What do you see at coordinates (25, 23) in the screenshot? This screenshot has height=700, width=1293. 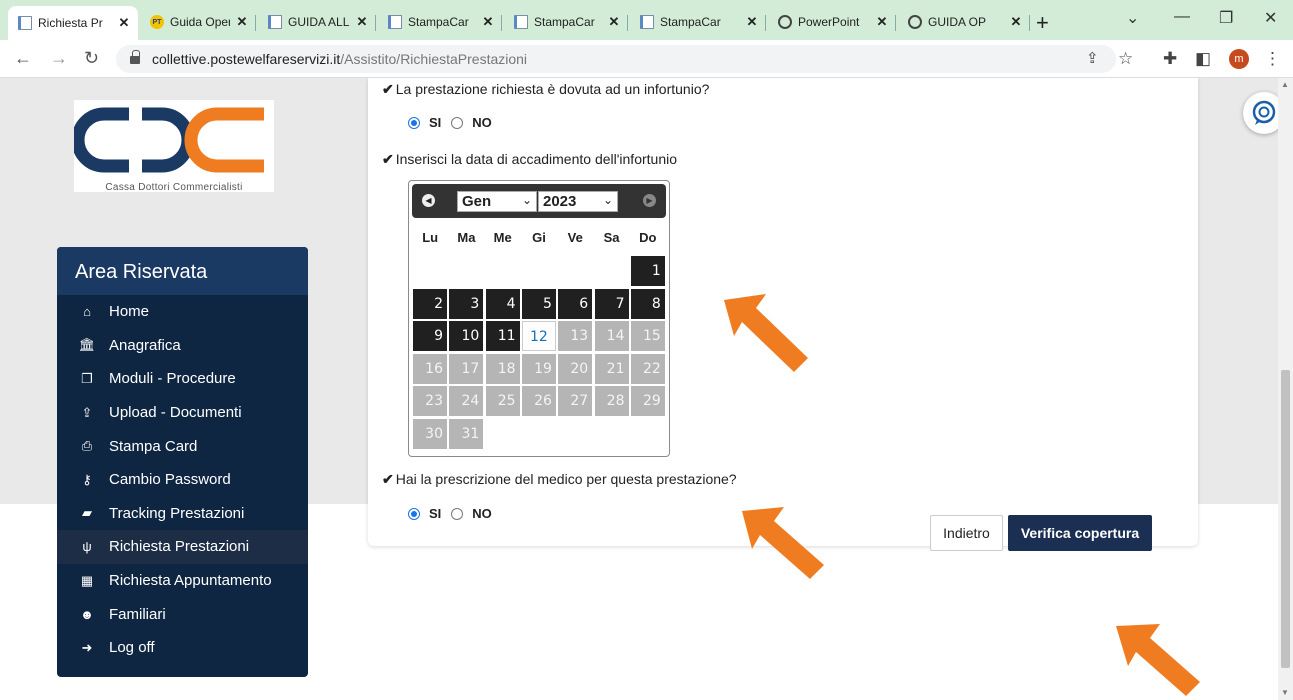 I see `document-icon` at bounding box center [25, 23].